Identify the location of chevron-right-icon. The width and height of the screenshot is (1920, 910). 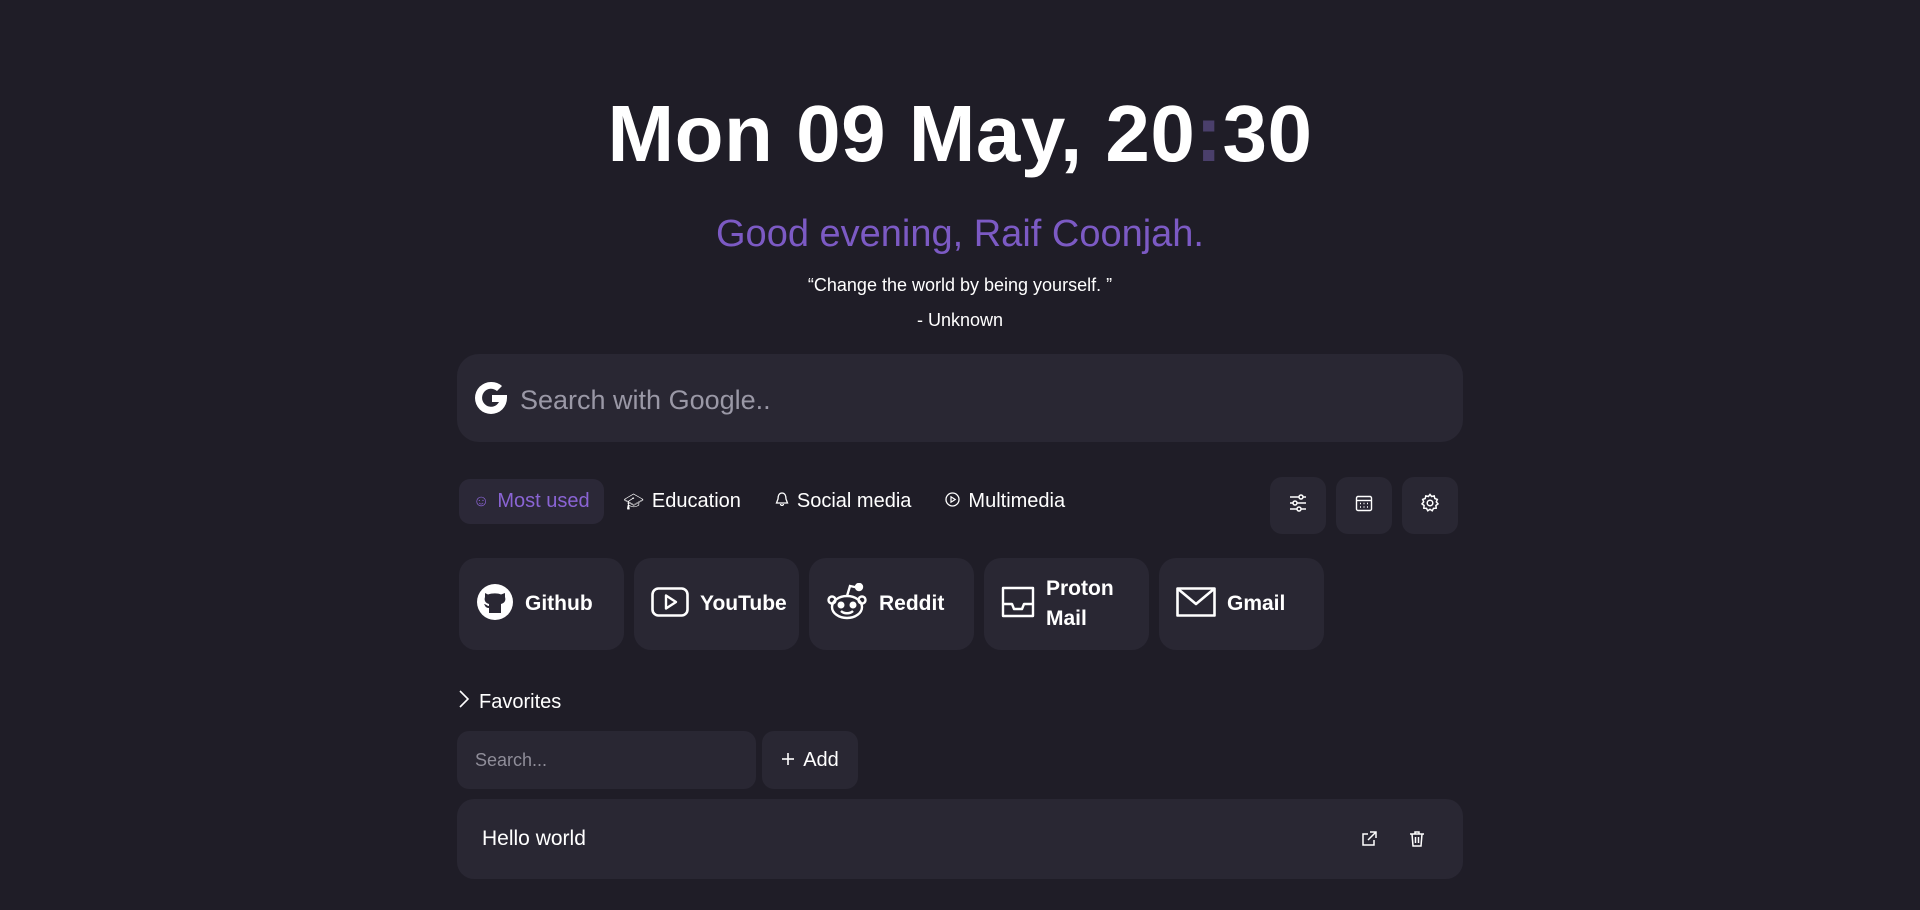
(464, 702).